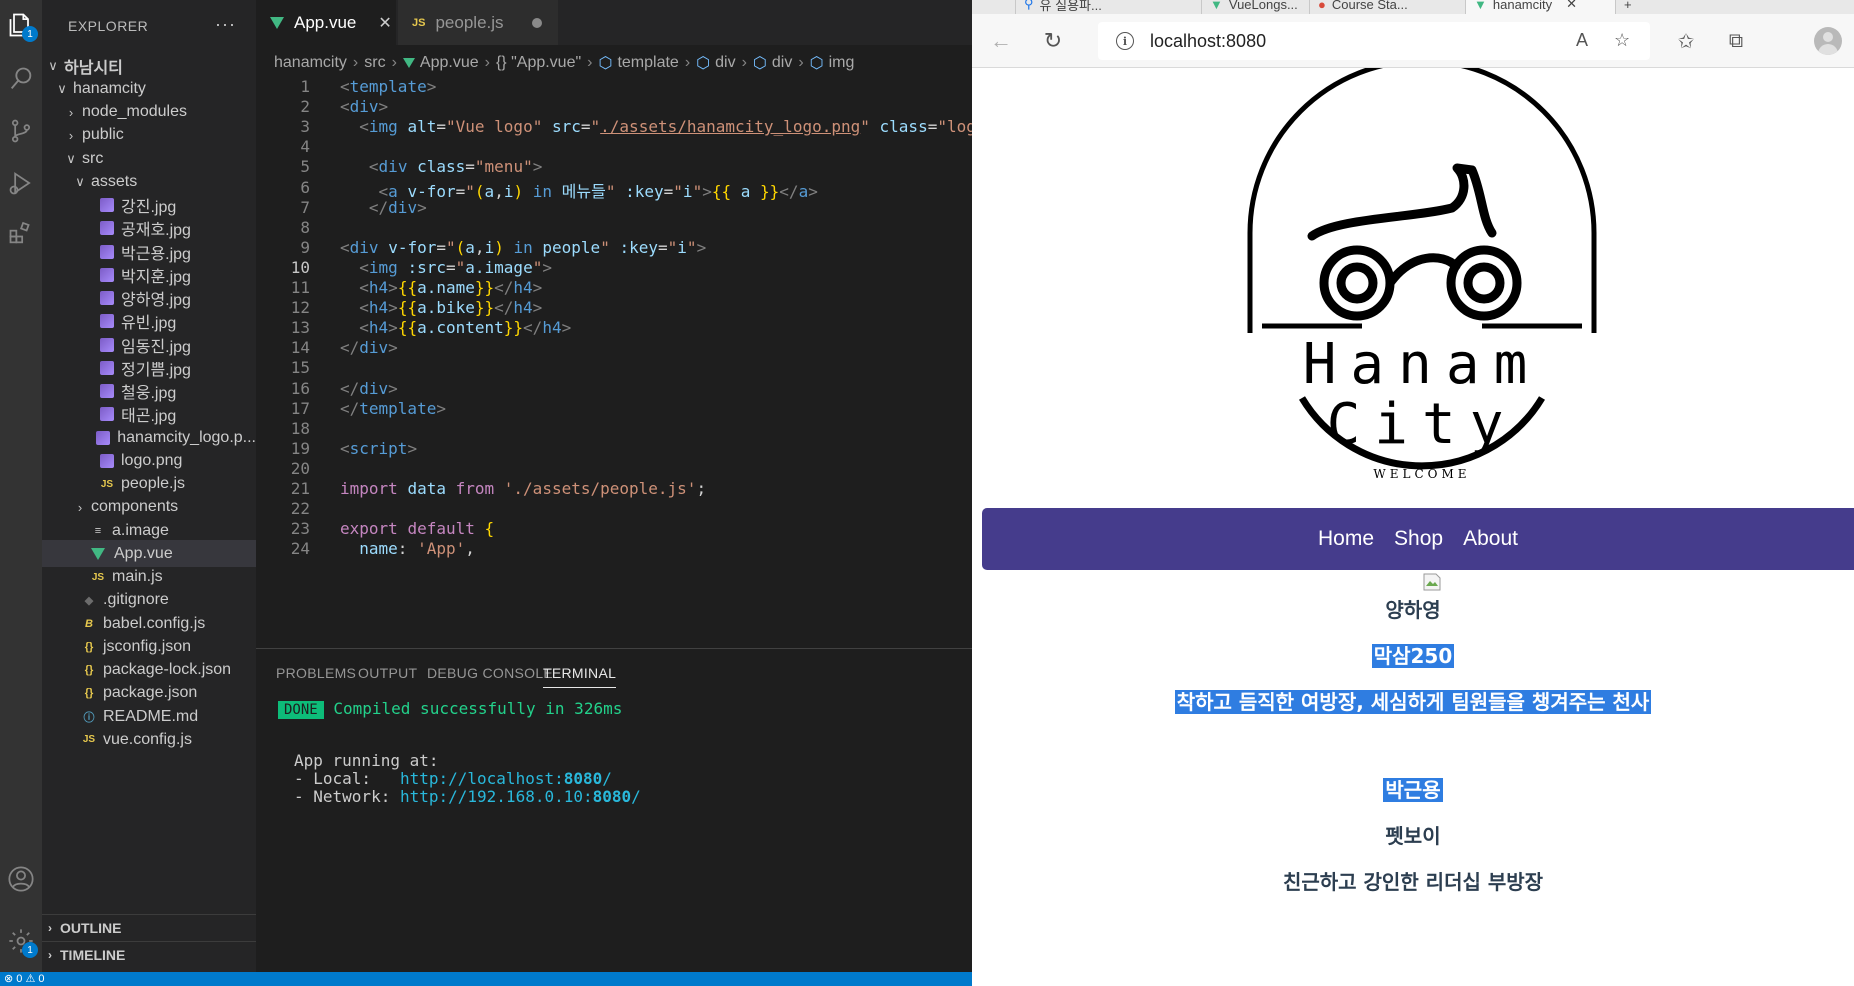  Describe the element at coordinates (277, 22) in the screenshot. I see `vue-file-icon` at that location.